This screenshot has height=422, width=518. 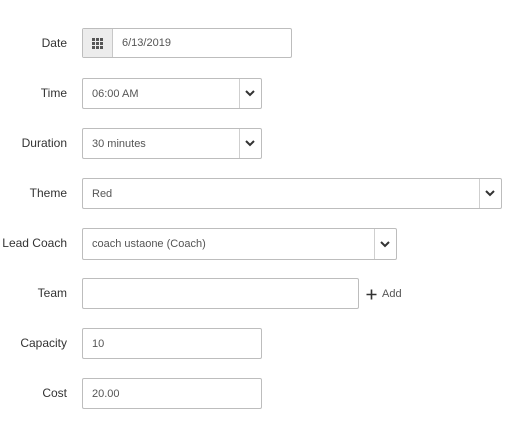 I want to click on add-team-label: Add, so click(x=392, y=294).